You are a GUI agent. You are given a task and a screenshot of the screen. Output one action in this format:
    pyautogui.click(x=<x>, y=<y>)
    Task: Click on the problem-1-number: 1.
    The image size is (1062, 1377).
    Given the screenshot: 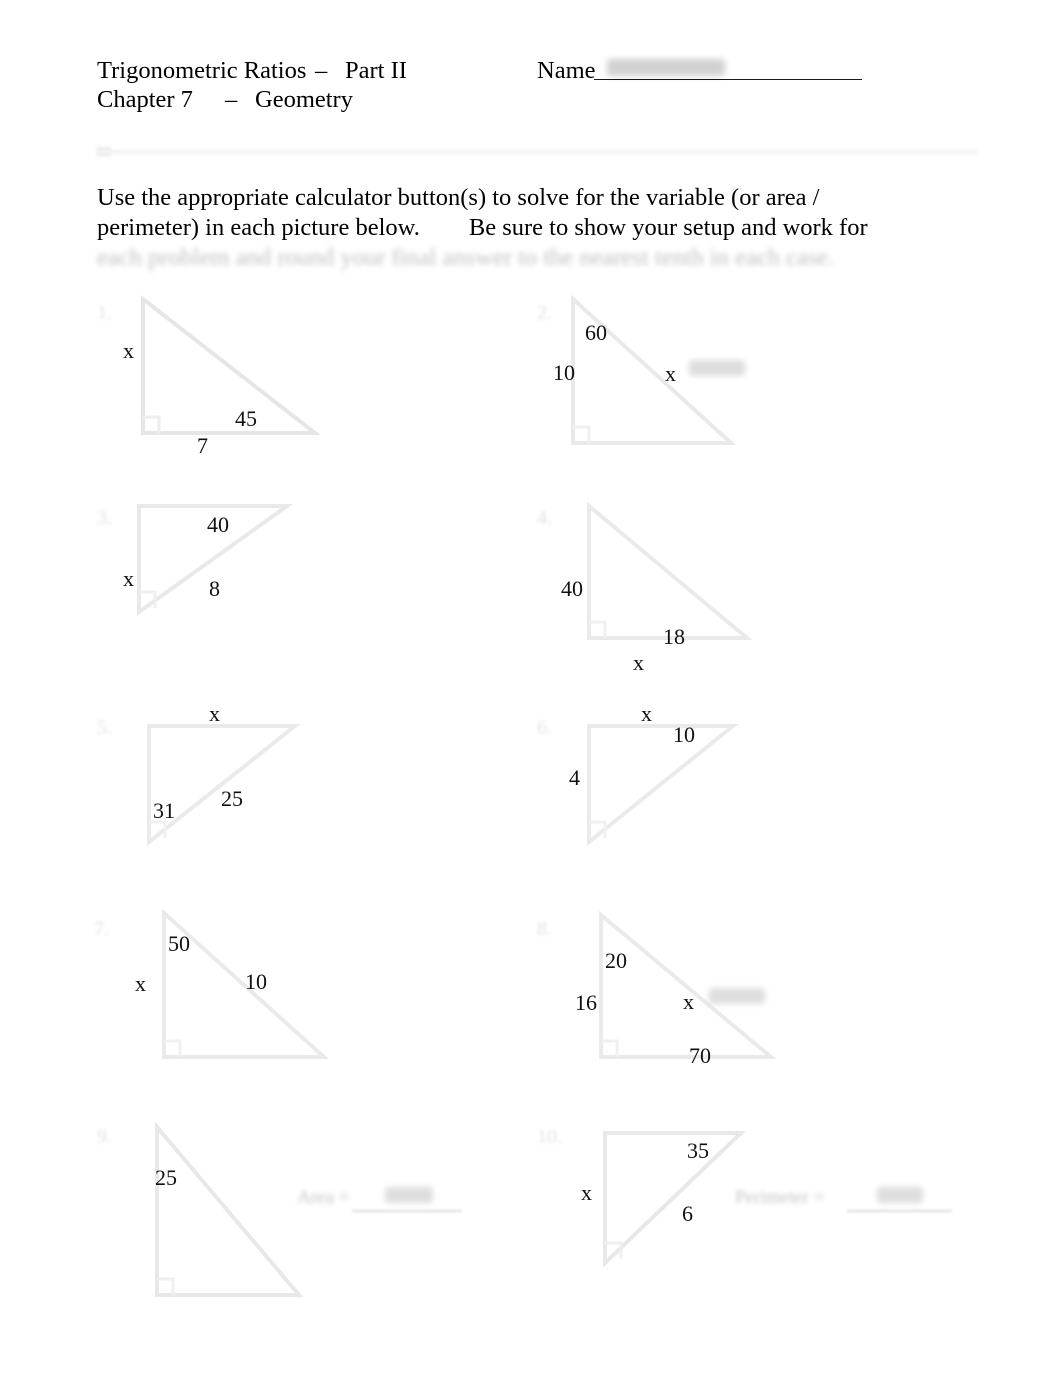 What is the action you would take?
    pyautogui.click(x=104, y=313)
    